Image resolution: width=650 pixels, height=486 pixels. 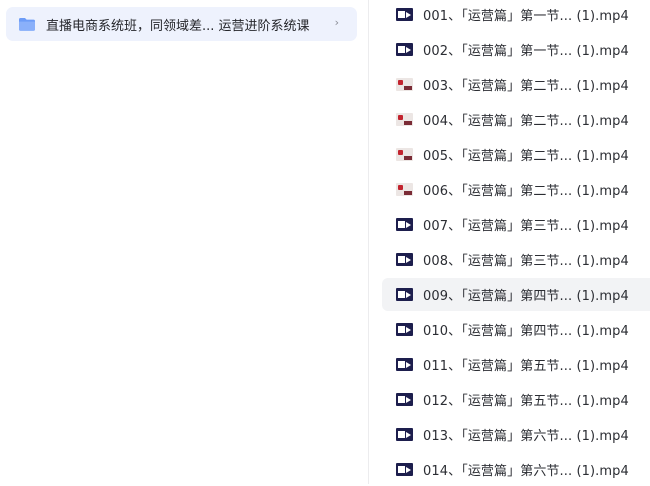 I want to click on file-row: 008、「运营篇」第三节... (1).mp4, so click(x=516, y=259).